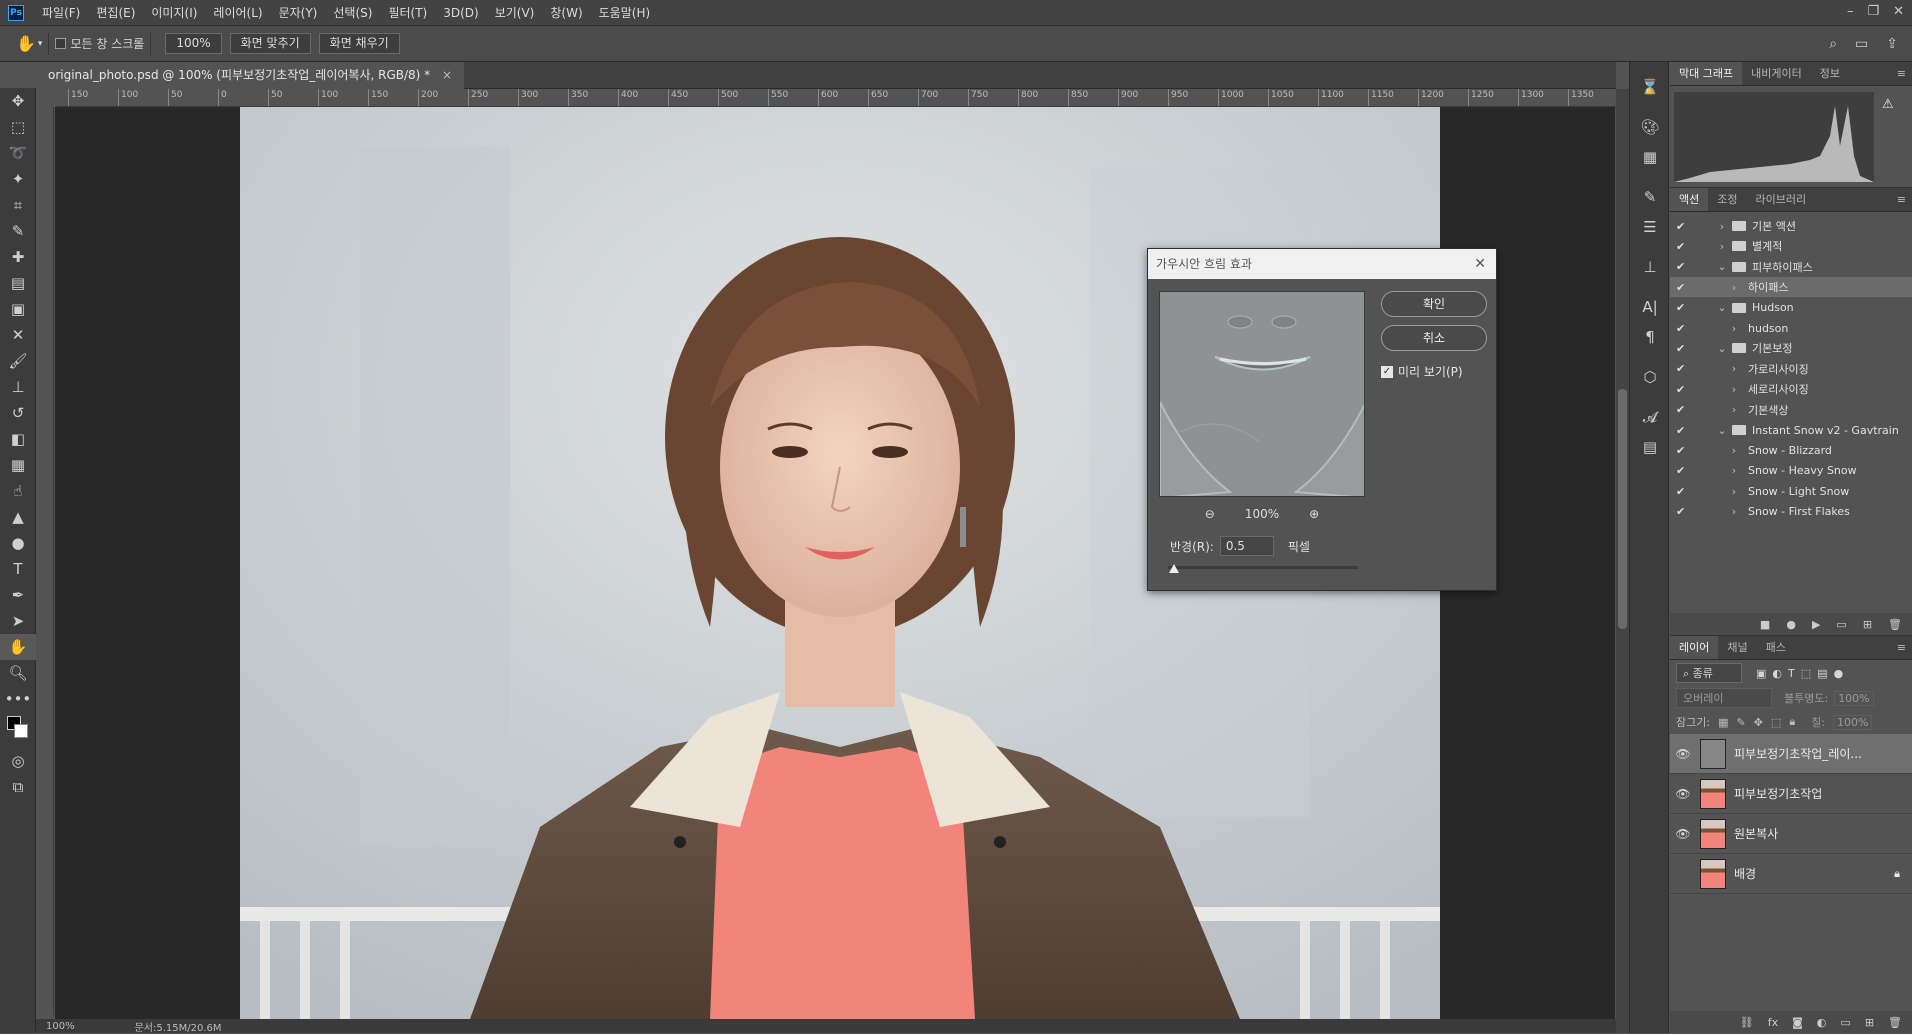 This screenshot has width=1912, height=1034. What do you see at coordinates (1650, 267) in the screenshot?
I see `clone-source-panel-icon: ⊥` at bounding box center [1650, 267].